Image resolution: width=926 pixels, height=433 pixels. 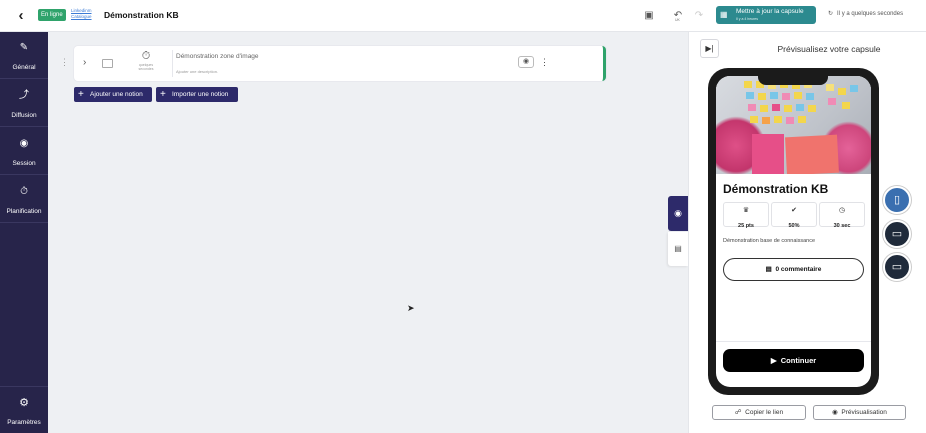 I want to click on stat-points-value: 25 pts, so click(x=746, y=226).